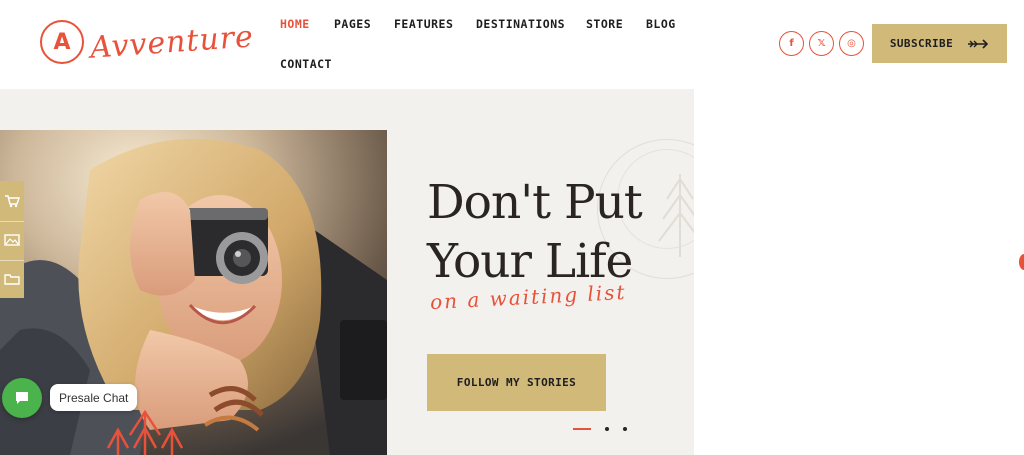 Image resolution: width=1024 pixels, height=455 pixels. Describe the element at coordinates (600, 429) in the screenshot. I see `slider-pagination` at that location.